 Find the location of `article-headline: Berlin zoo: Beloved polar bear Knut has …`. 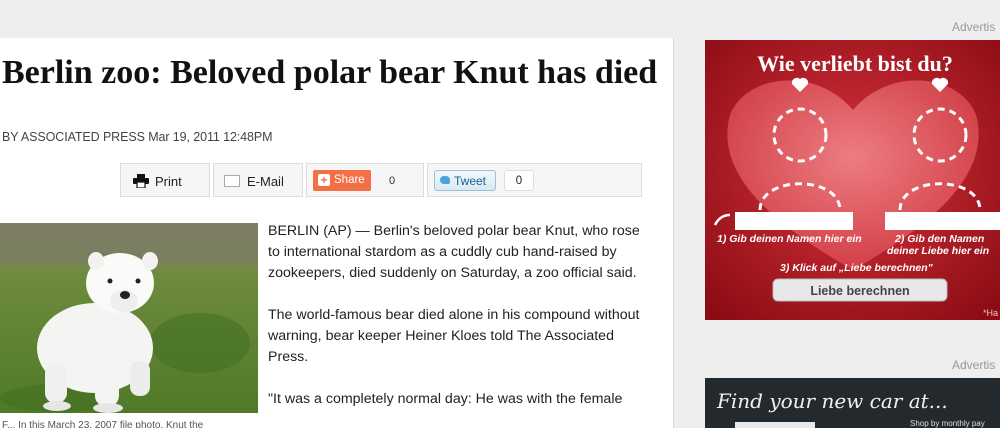

article-headline: Berlin zoo: Beloved polar bear Knut has … is located at coordinates (330, 72).